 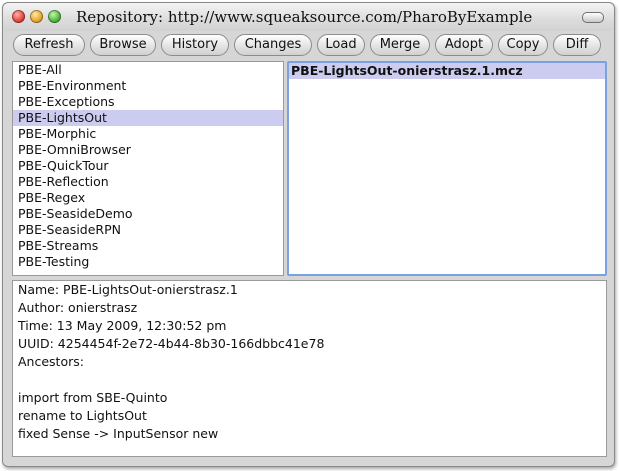 I want to click on list-item: PBE-Reflection, so click(x=148, y=182).